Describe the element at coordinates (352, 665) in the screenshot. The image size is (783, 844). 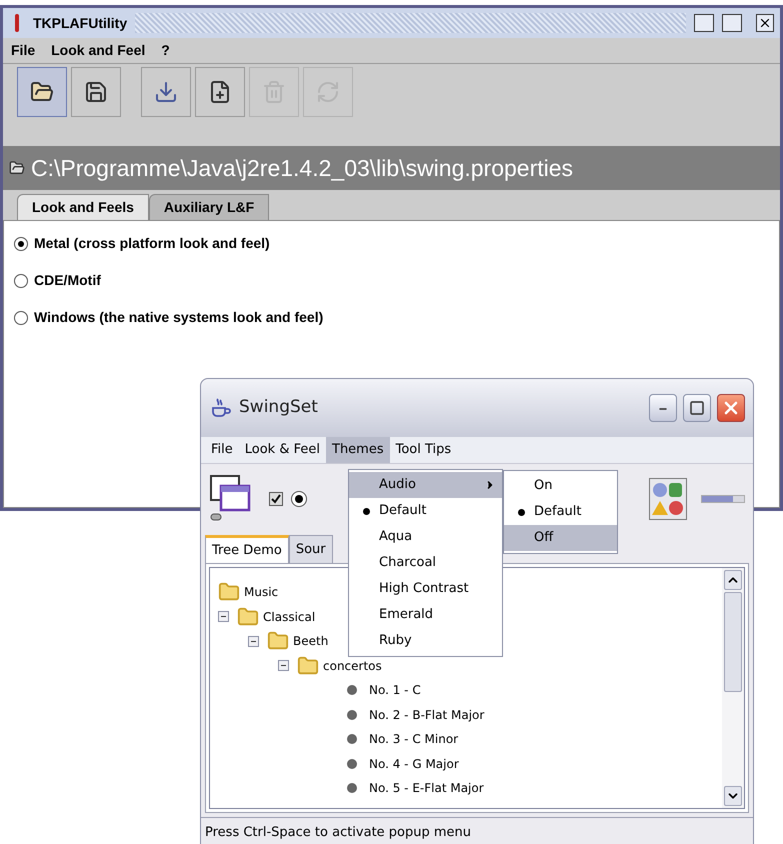
I see `tree-node-label: concertos` at that location.